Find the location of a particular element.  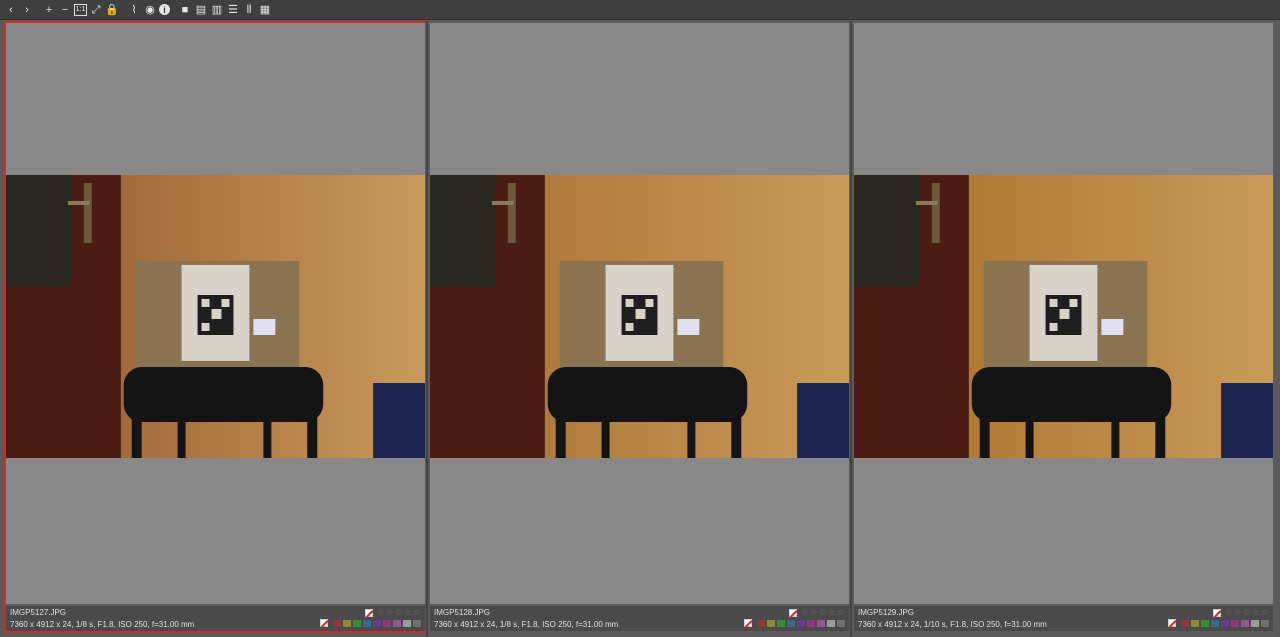

zoom-in-icon: + is located at coordinates (49, 10).